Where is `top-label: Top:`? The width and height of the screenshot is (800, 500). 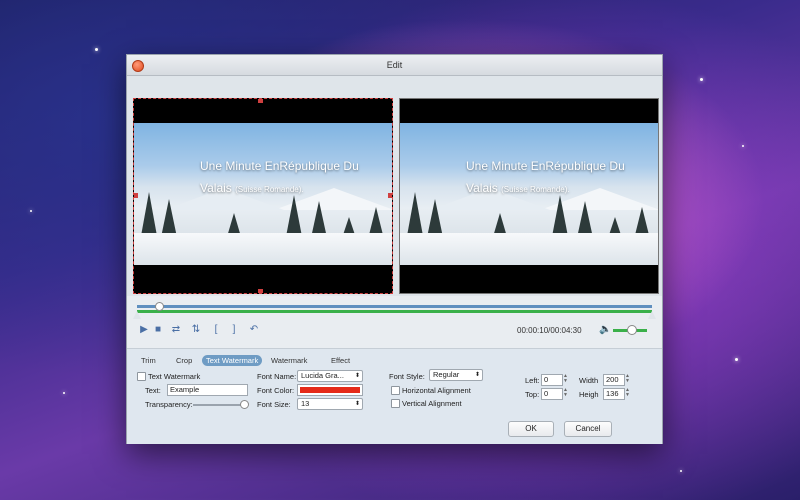 top-label: Top: is located at coordinates (532, 394).